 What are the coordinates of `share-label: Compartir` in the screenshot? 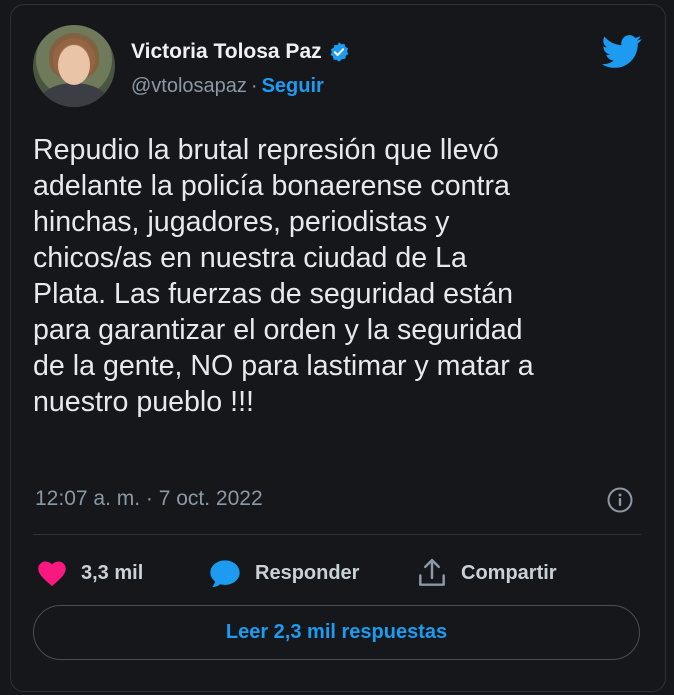 It's located at (509, 572).